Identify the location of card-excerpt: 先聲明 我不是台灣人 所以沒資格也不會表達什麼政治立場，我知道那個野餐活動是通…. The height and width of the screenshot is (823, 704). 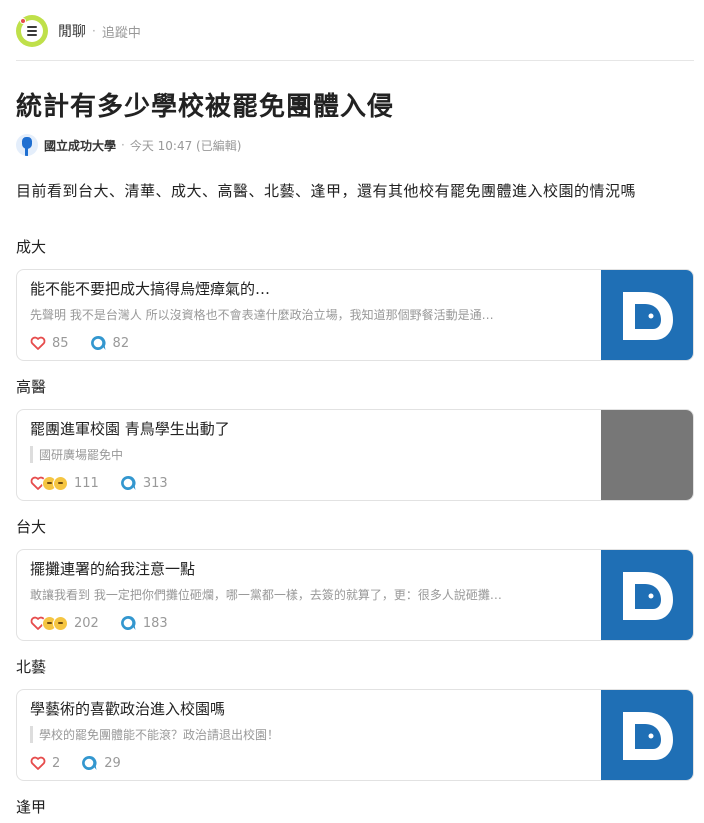
(262, 315).